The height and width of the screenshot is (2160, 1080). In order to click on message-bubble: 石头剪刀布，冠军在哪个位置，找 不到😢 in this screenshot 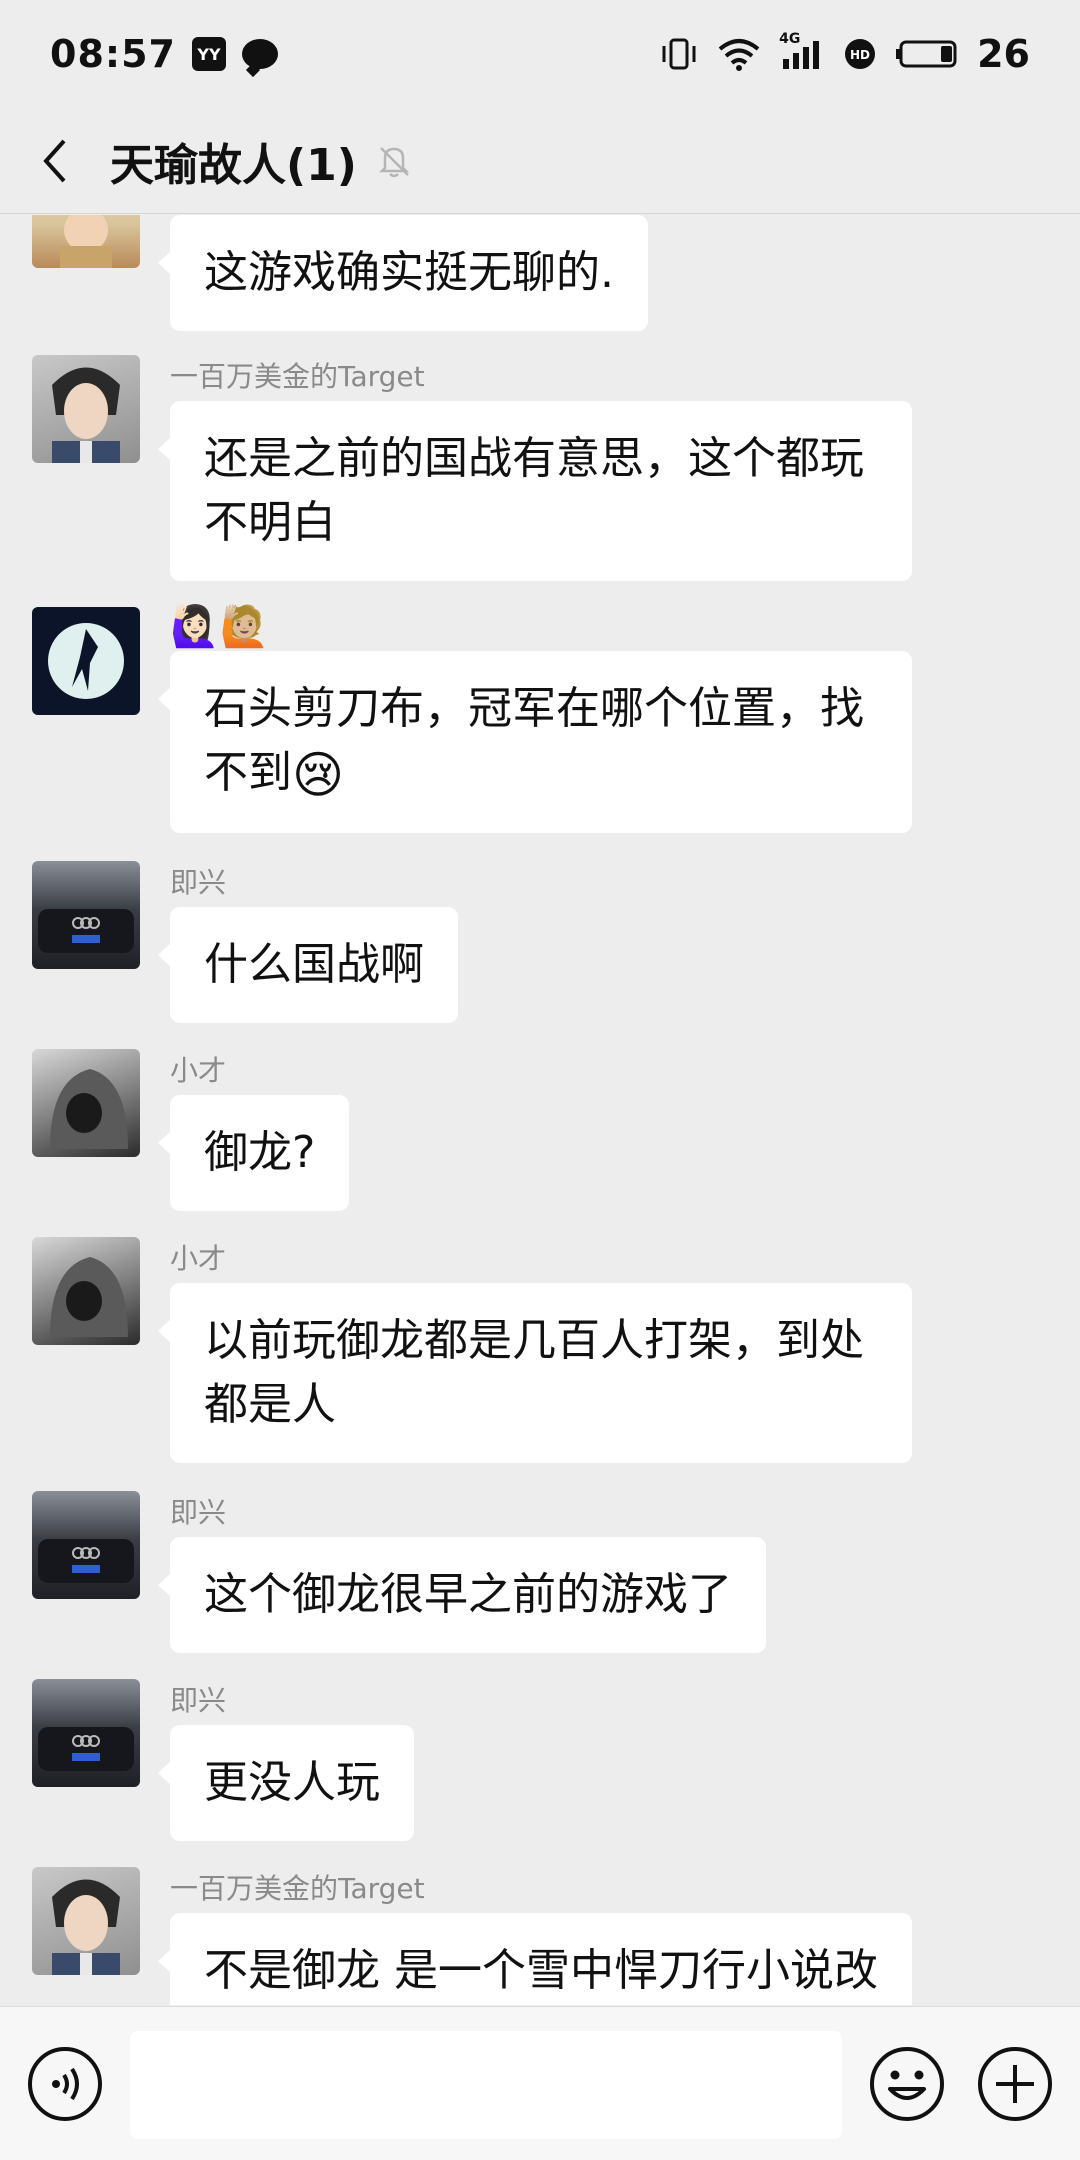, I will do `click(535, 742)`.